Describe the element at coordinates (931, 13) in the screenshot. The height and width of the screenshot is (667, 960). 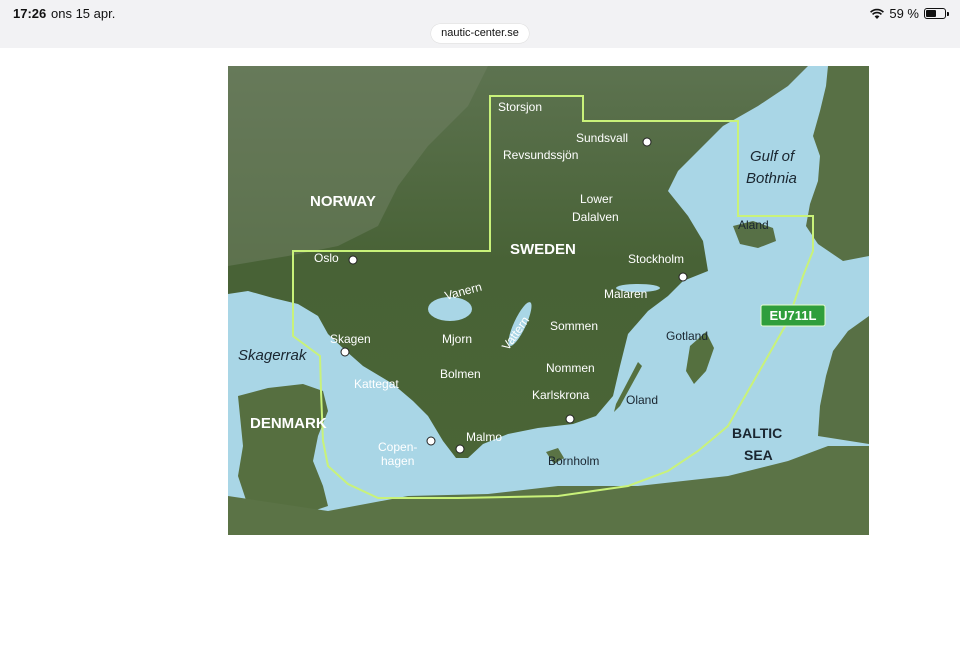
I see `battery-fill` at that location.